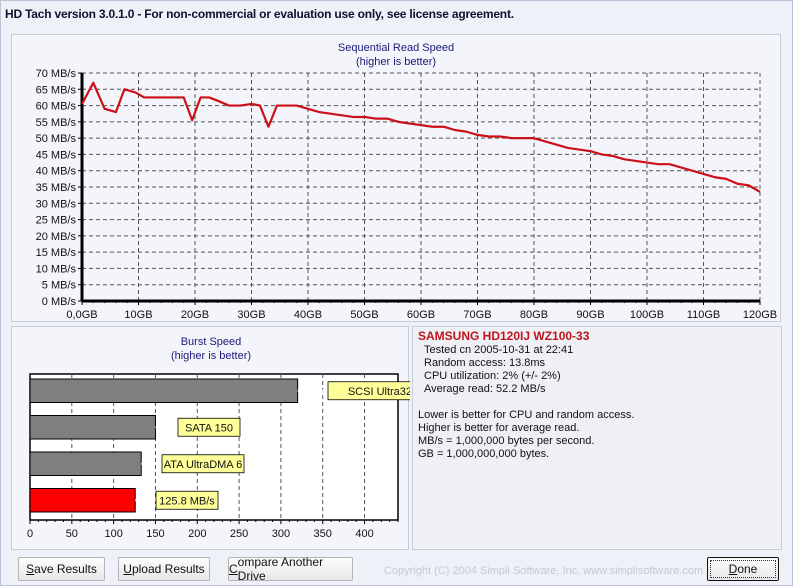 The height and width of the screenshot is (586, 793). What do you see at coordinates (65, 569) in the screenshot?
I see `button-label: ave Results` at bounding box center [65, 569].